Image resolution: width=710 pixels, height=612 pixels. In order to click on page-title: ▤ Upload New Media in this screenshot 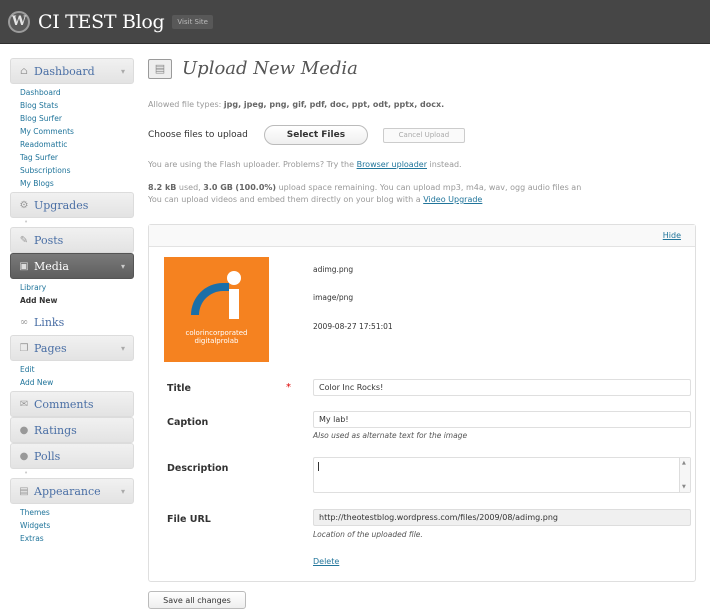, I will do `click(253, 68)`.